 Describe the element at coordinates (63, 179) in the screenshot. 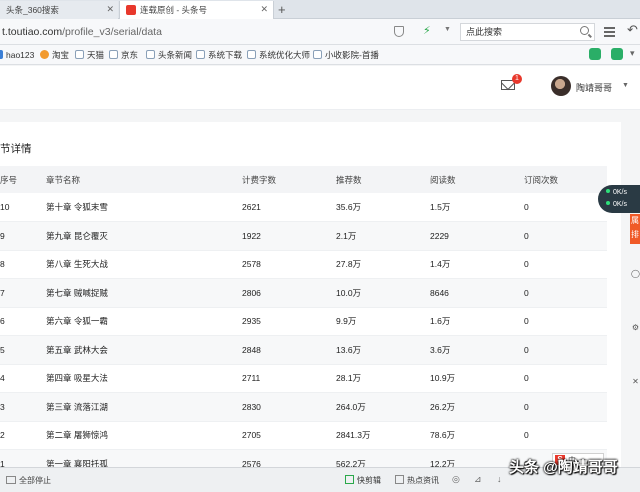

I see `column-header-name: 章节名称` at that location.